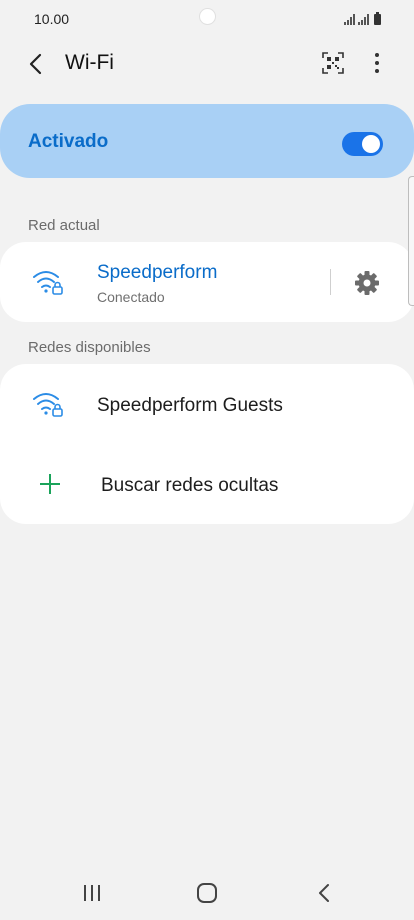 This screenshot has width=414, height=920. I want to click on section-label-current: Red actual, so click(64, 225).